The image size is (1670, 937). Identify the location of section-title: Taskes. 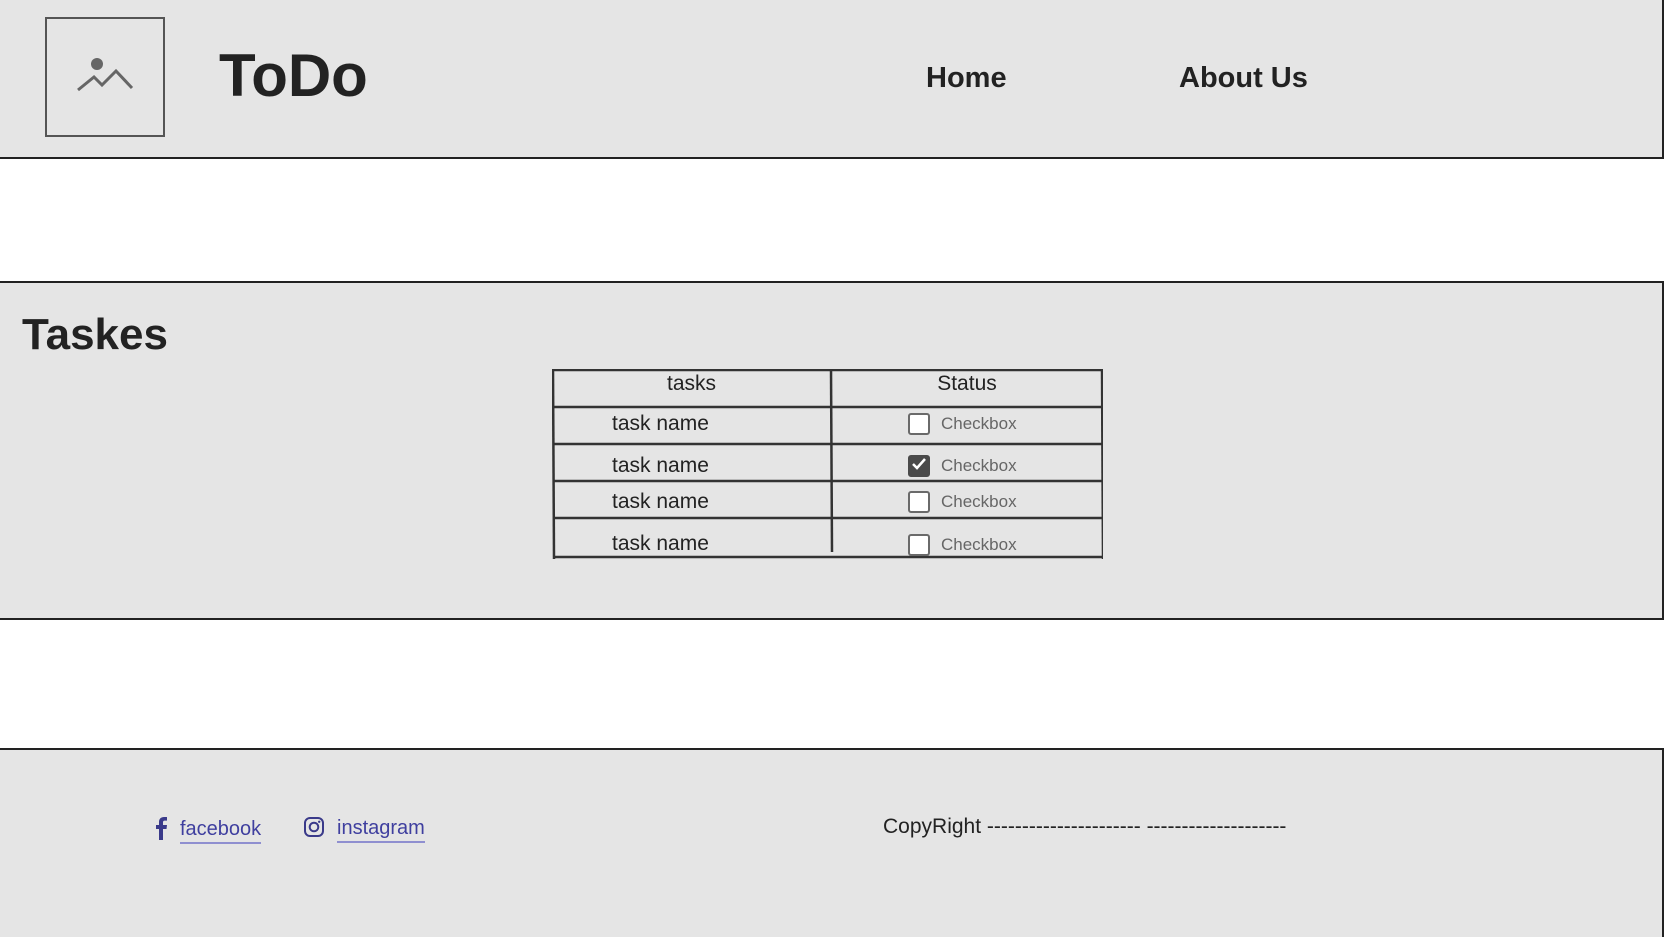
(95, 334).